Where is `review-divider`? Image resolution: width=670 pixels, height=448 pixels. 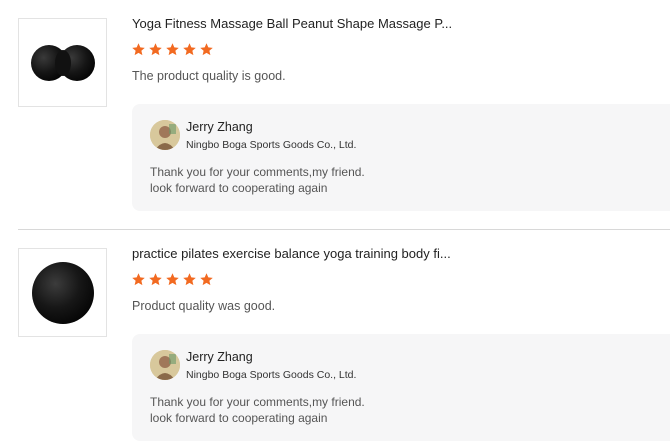 review-divider is located at coordinates (344, 229).